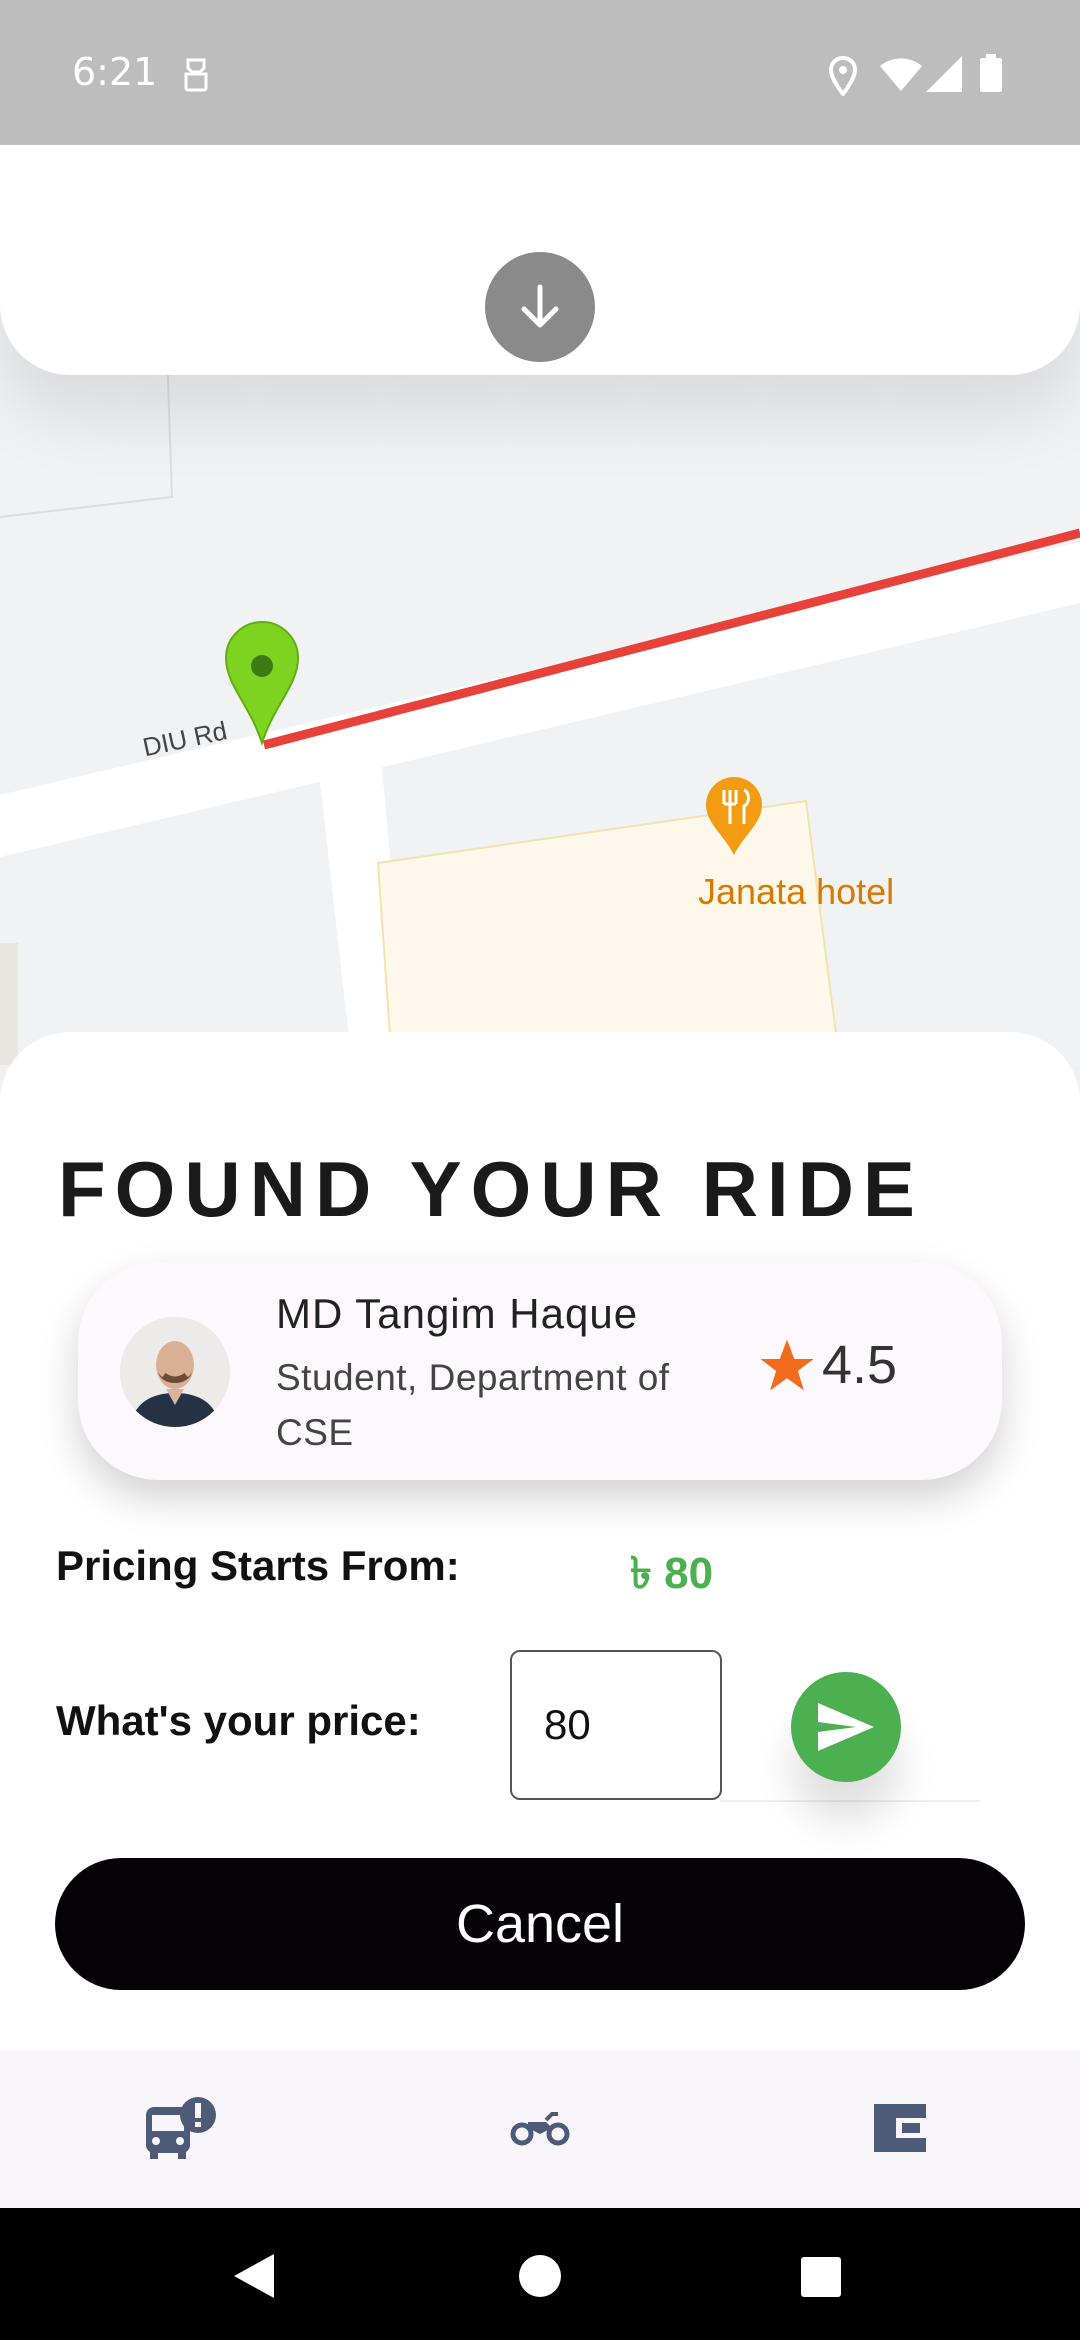  I want to click on bottom-nav, so click(540, 2129).